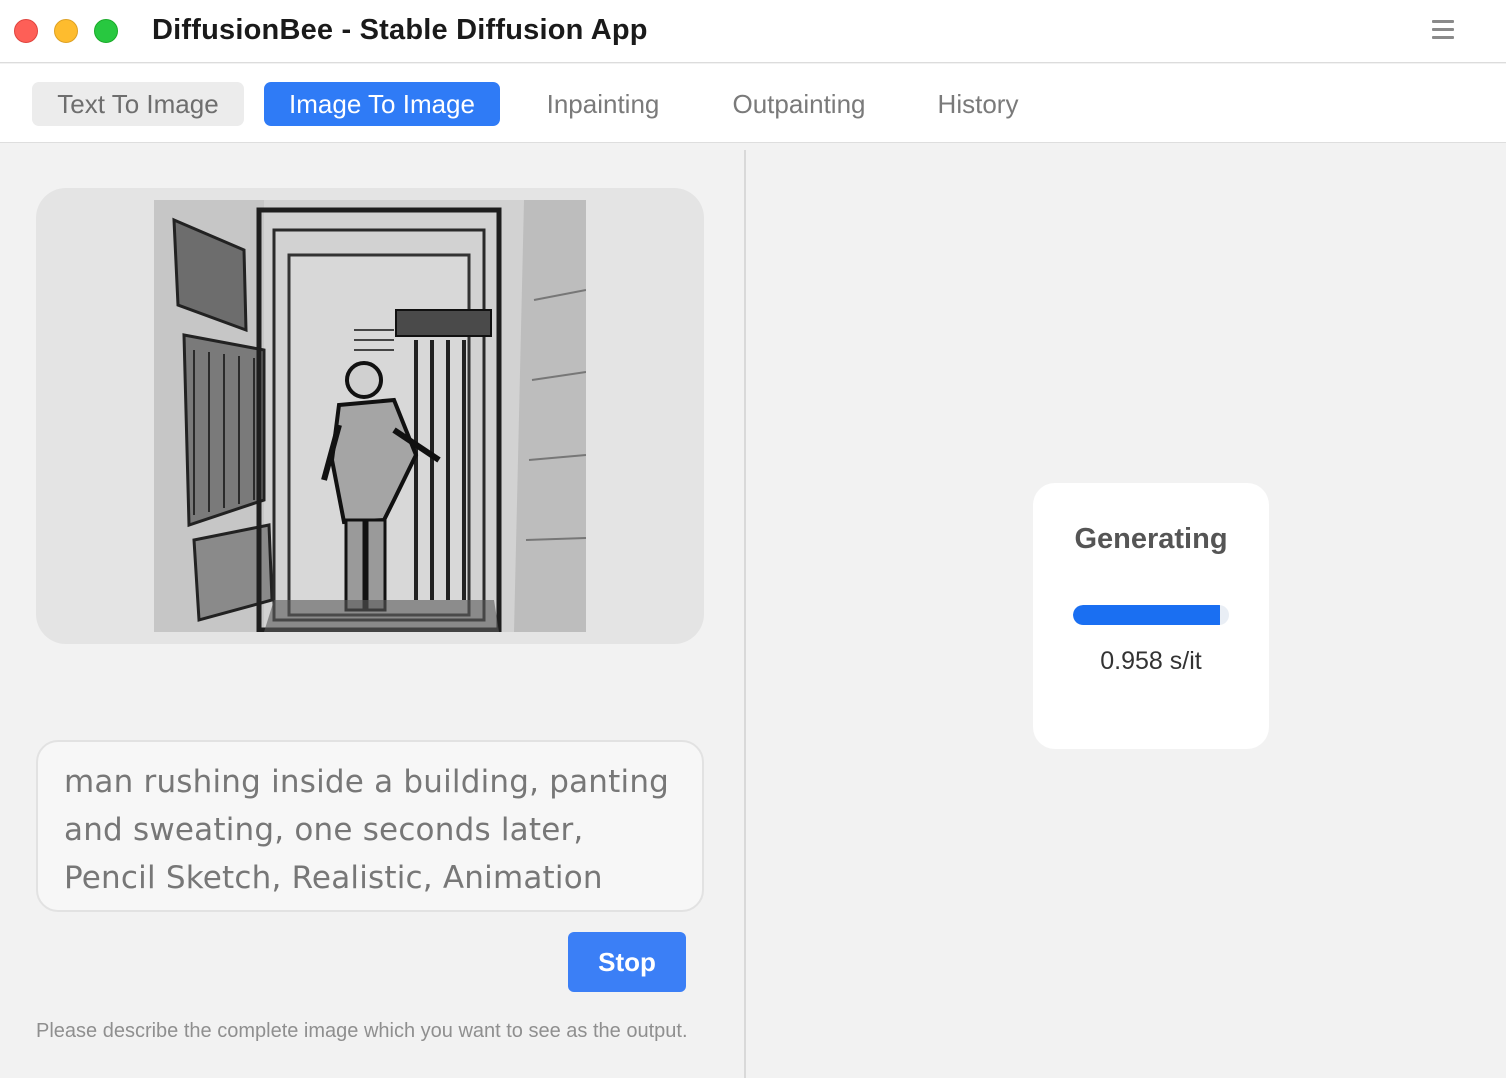  I want to click on progress-bar, so click(1151, 615).